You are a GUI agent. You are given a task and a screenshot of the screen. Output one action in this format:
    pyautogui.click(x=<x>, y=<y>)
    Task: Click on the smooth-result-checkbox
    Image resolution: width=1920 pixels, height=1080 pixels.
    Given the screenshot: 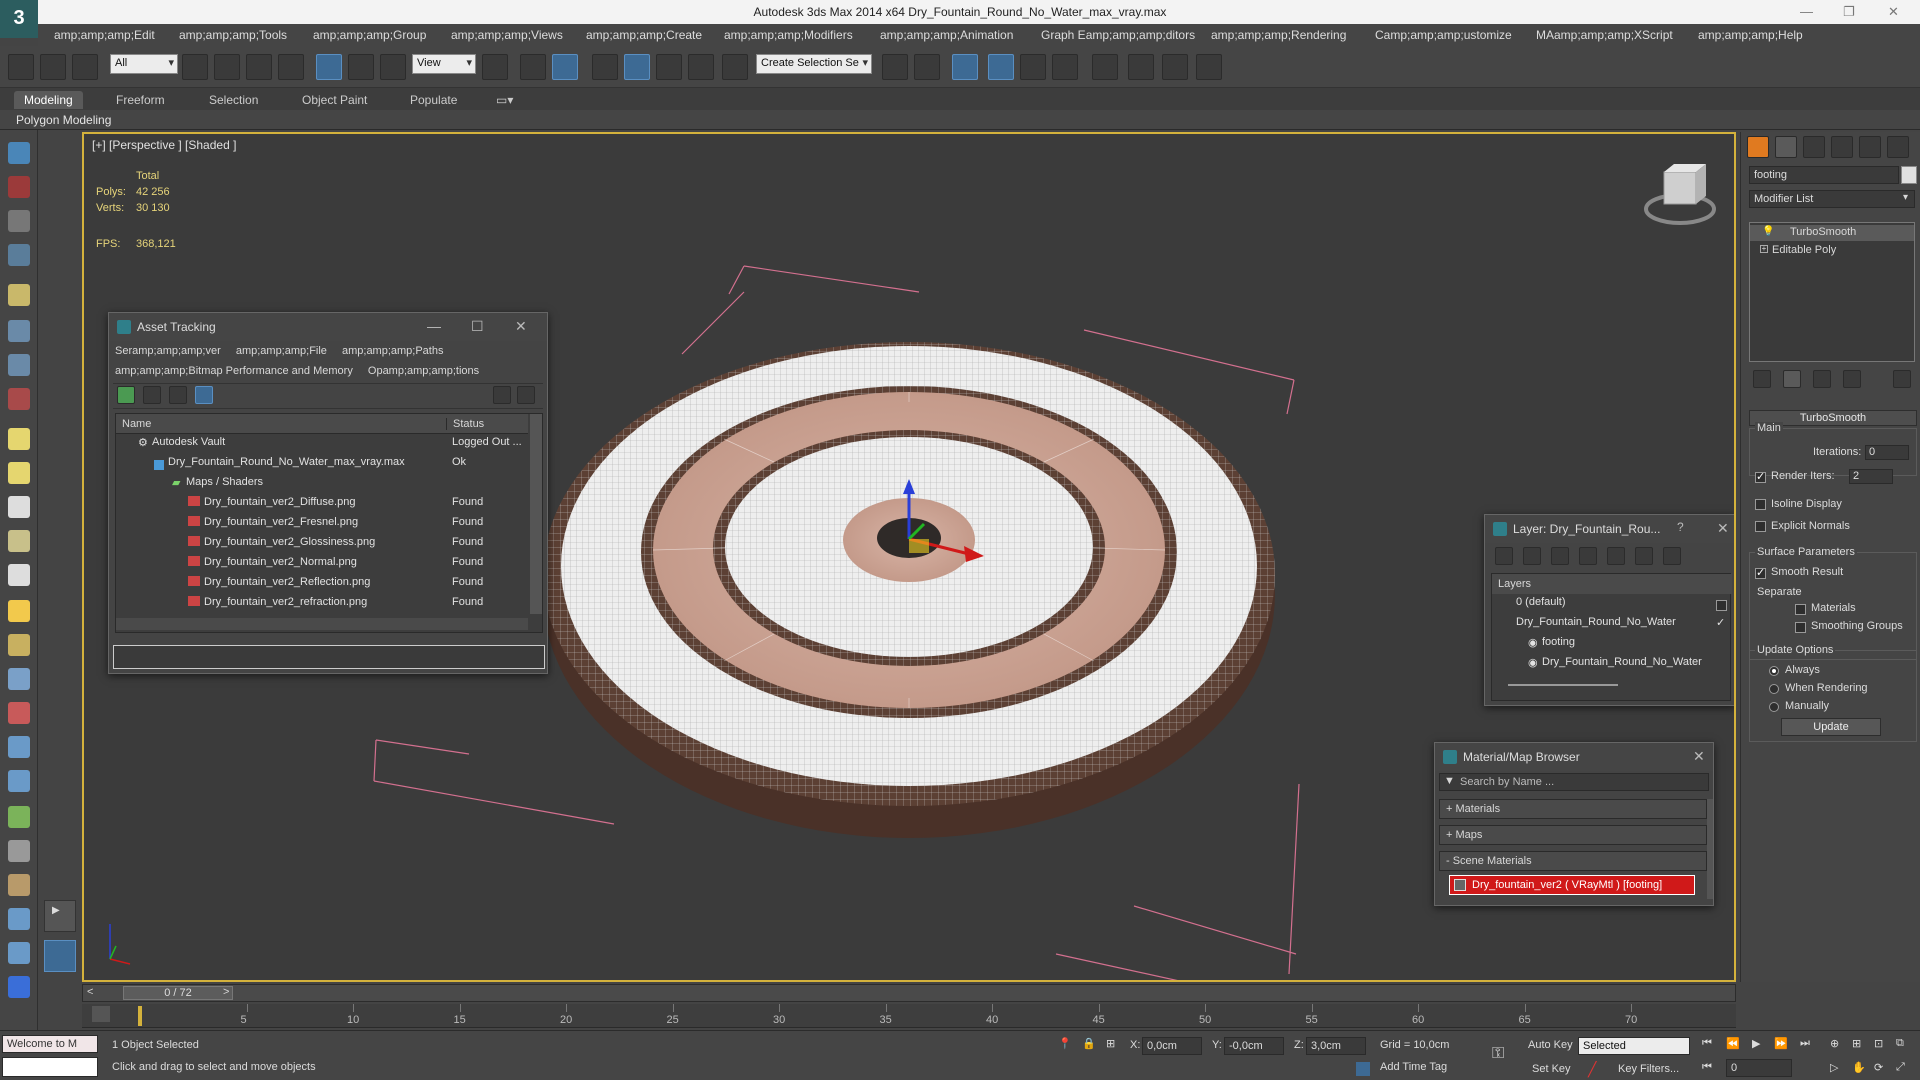 What is the action you would take?
    pyautogui.click(x=1760, y=572)
    